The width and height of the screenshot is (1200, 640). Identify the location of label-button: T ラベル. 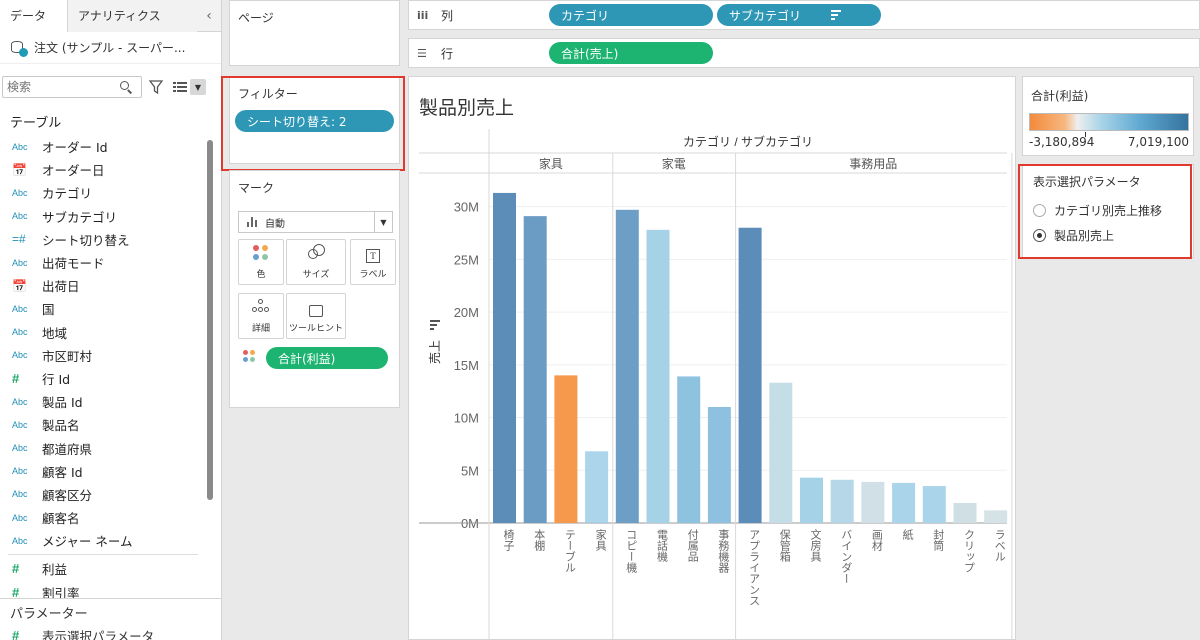
(373, 262).